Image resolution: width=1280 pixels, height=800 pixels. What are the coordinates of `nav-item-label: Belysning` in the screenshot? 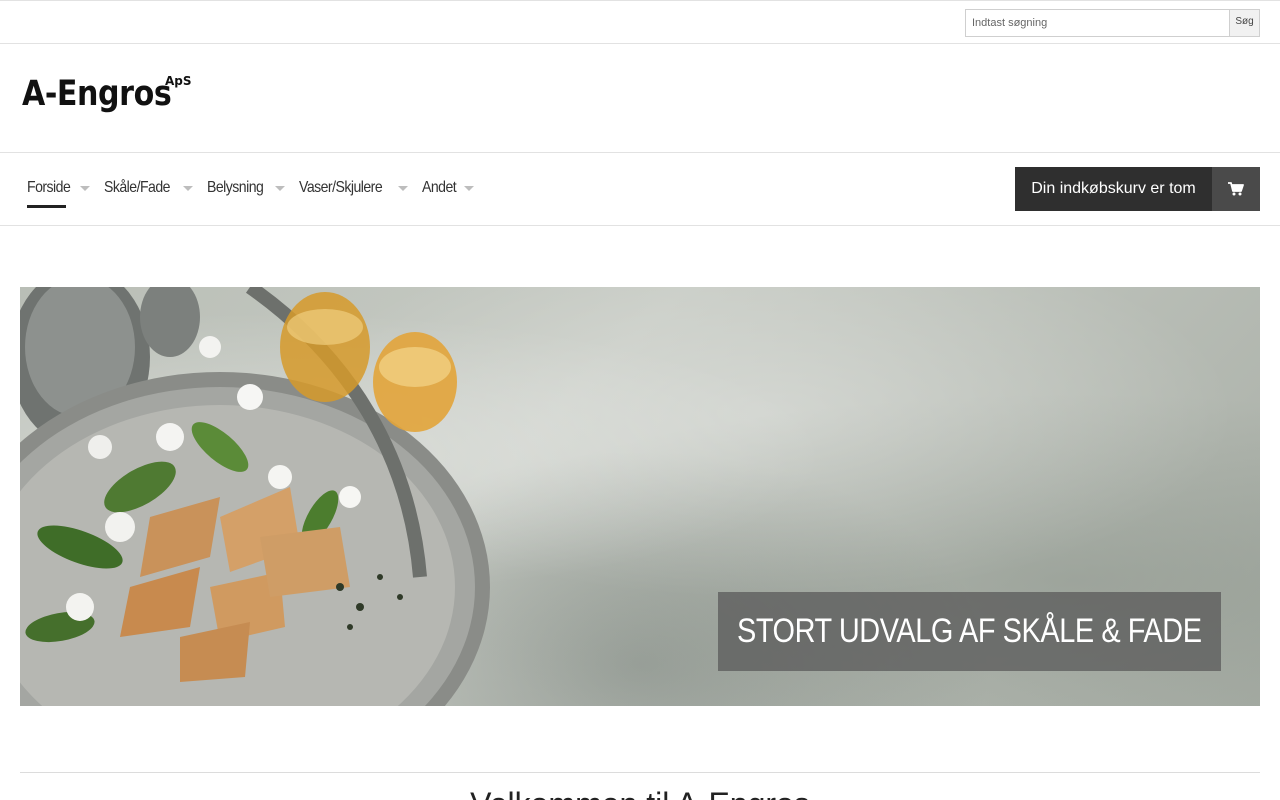 It's located at (235, 187).